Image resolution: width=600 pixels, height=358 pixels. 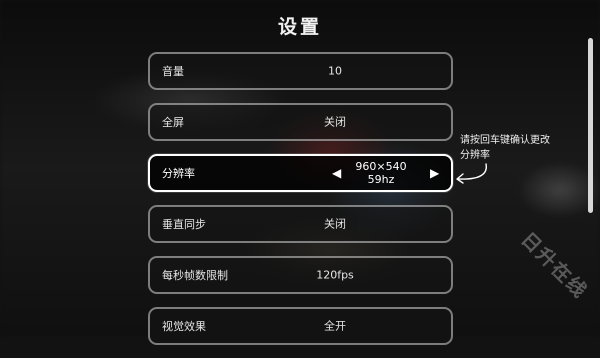 What do you see at coordinates (434, 173) in the screenshot?
I see `arrow-right-icon: ▶` at bounding box center [434, 173].